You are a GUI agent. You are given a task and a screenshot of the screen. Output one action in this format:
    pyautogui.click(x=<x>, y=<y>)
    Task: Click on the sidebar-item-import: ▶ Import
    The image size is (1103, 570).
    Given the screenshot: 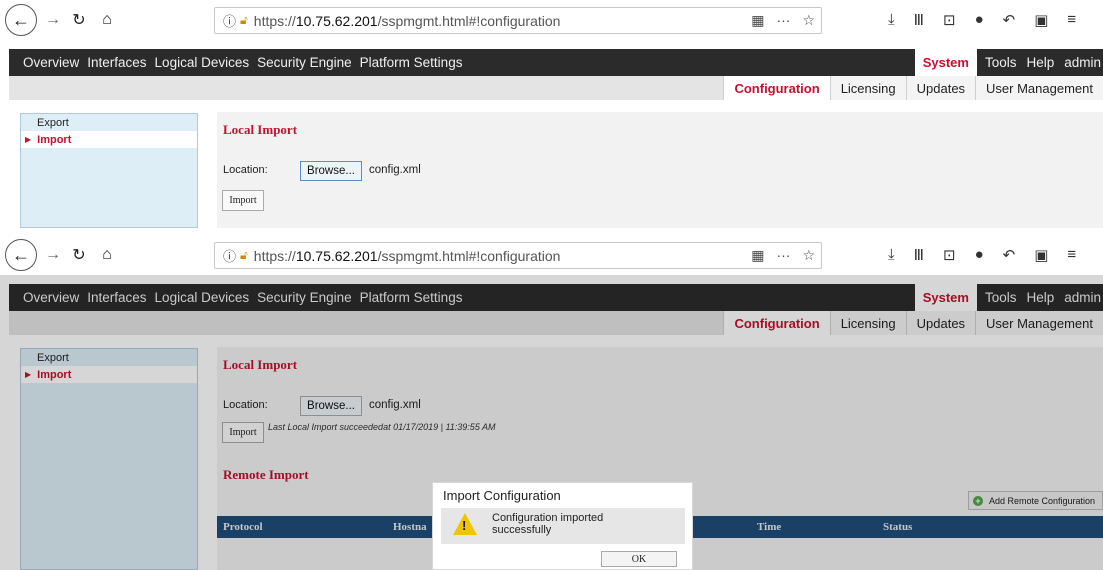 What is the action you would take?
    pyautogui.click(x=109, y=139)
    